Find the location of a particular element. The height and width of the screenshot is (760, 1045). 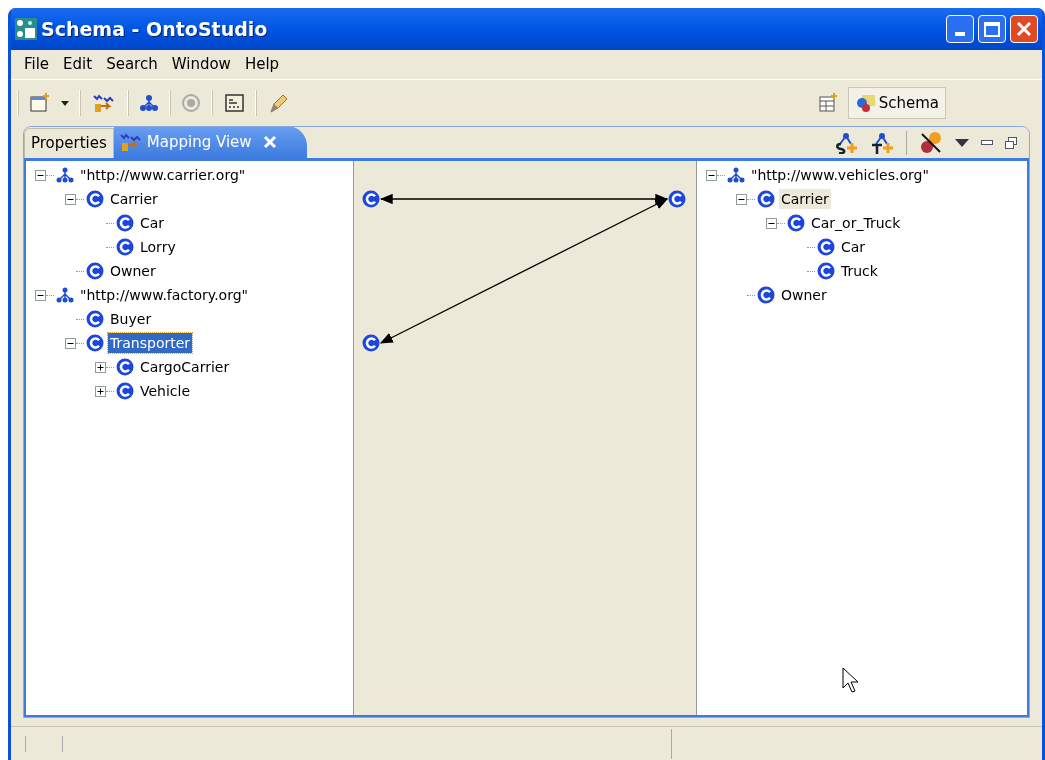

tree-item: Vehicle is located at coordinates (165, 391).